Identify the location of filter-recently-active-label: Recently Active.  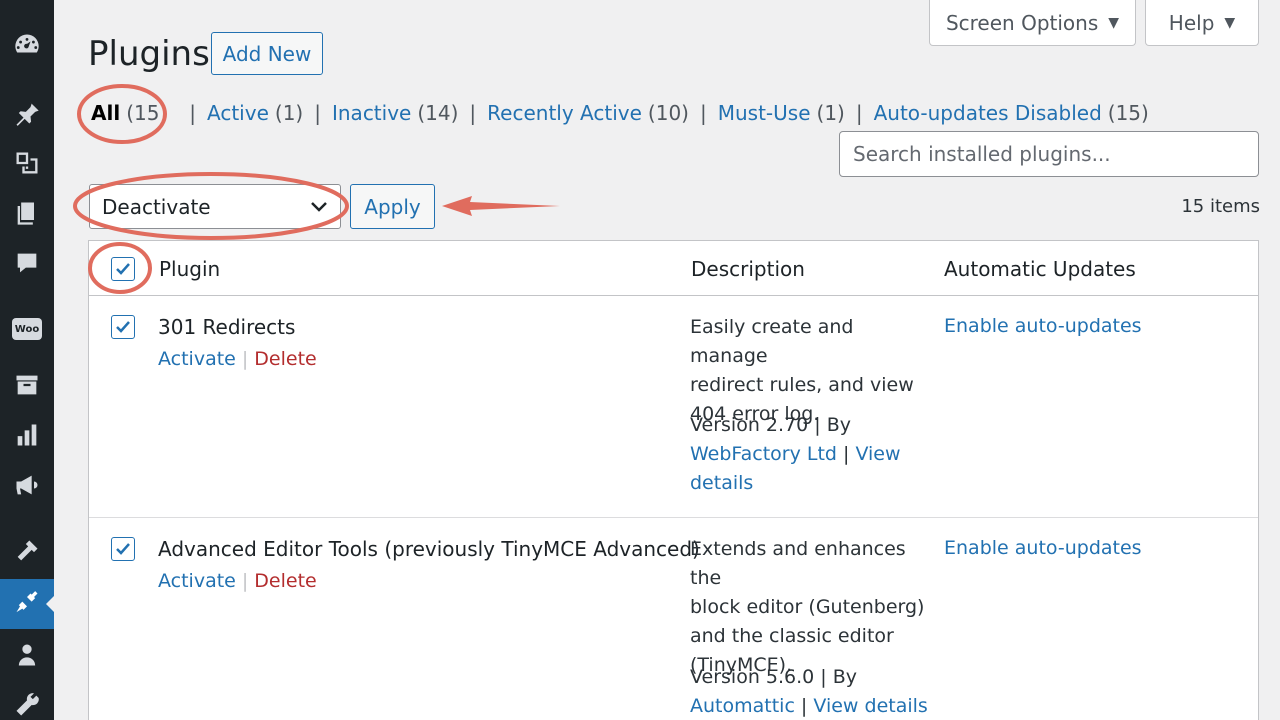
(564, 113).